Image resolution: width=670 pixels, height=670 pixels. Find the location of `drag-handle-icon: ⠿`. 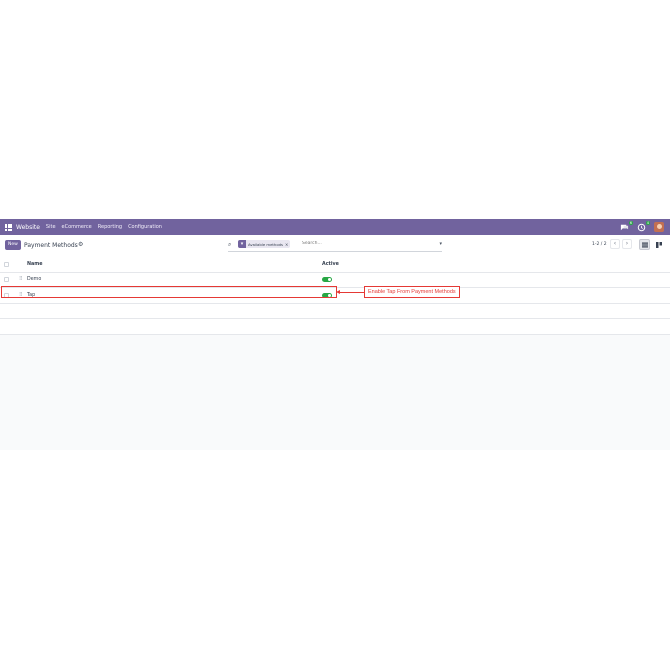

drag-handle-icon: ⠿ is located at coordinates (21, 279).